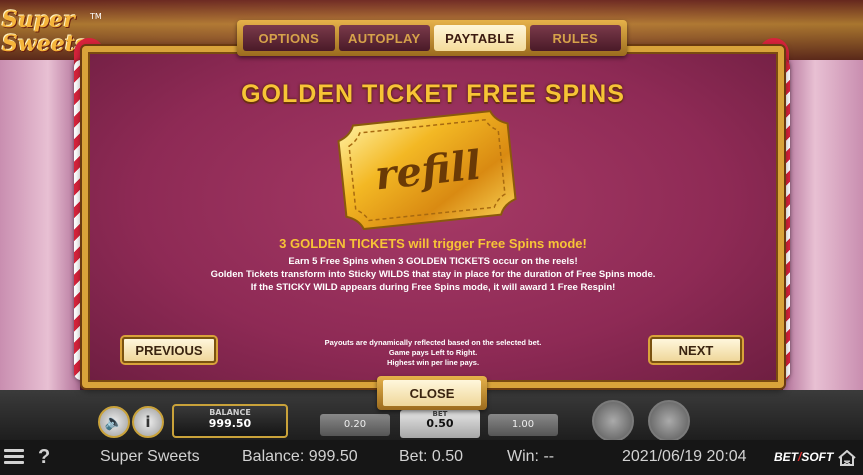 This screenshot has height=475, width=863. What do you see at coordinates (38, 20) in the screenshot?
I see `logo-line-1: Super` at bounding box center [38, 20].